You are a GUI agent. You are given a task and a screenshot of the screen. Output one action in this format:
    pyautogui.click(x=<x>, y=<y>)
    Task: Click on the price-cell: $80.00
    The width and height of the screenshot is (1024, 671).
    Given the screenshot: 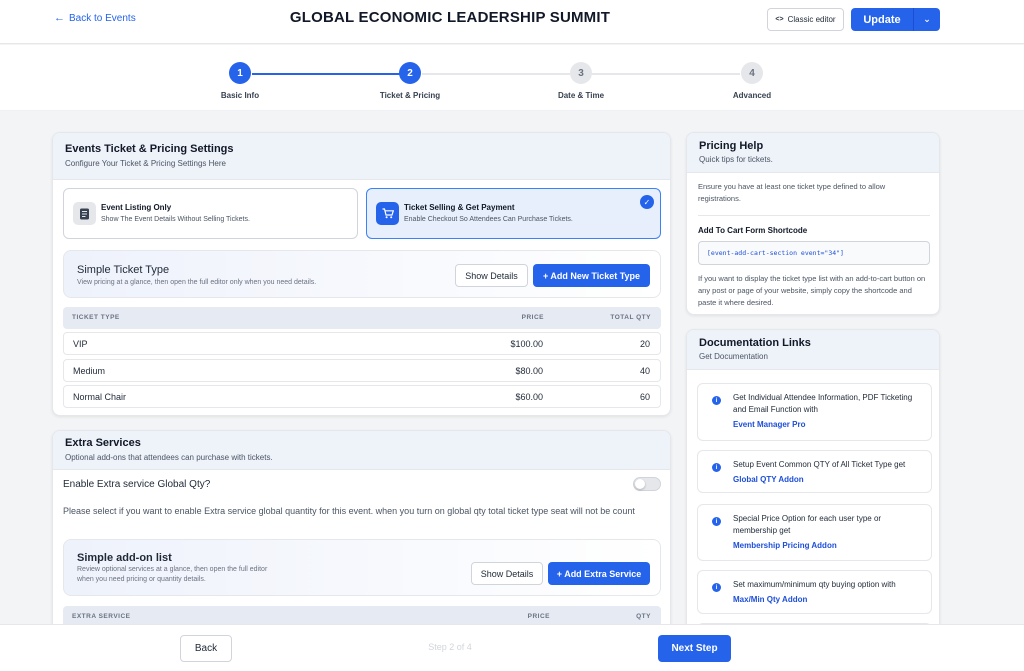 What is the action you would take?
    pyautogui.click(x=529, y=371)
    